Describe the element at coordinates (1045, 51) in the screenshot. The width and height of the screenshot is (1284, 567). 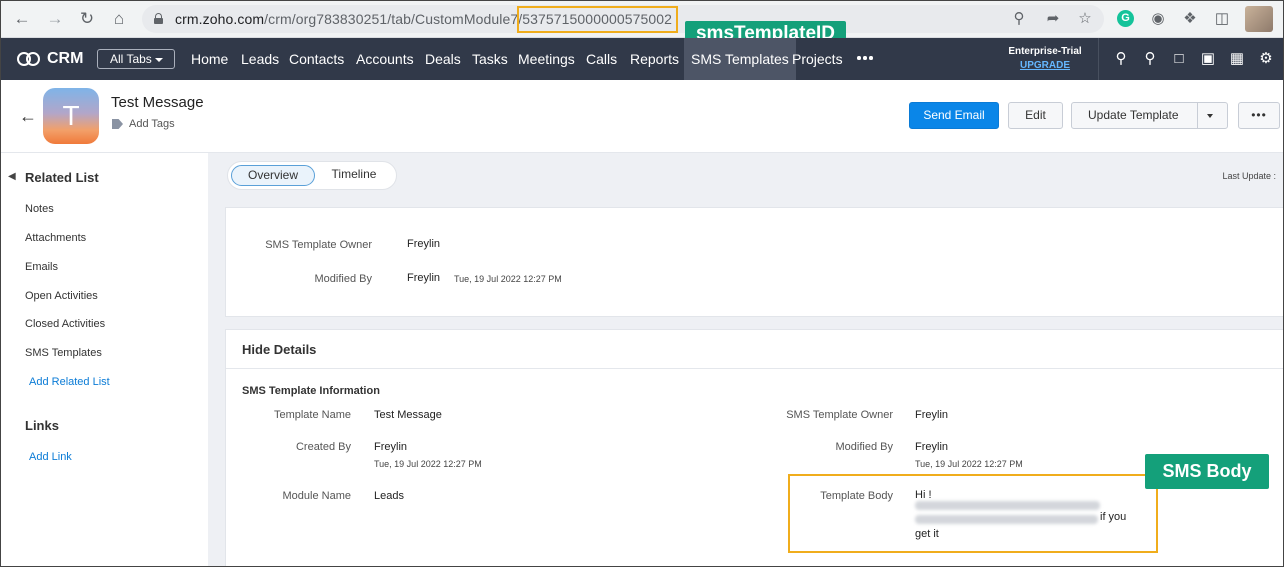
I see `edition-label: Enterprise-Trial` at that location.